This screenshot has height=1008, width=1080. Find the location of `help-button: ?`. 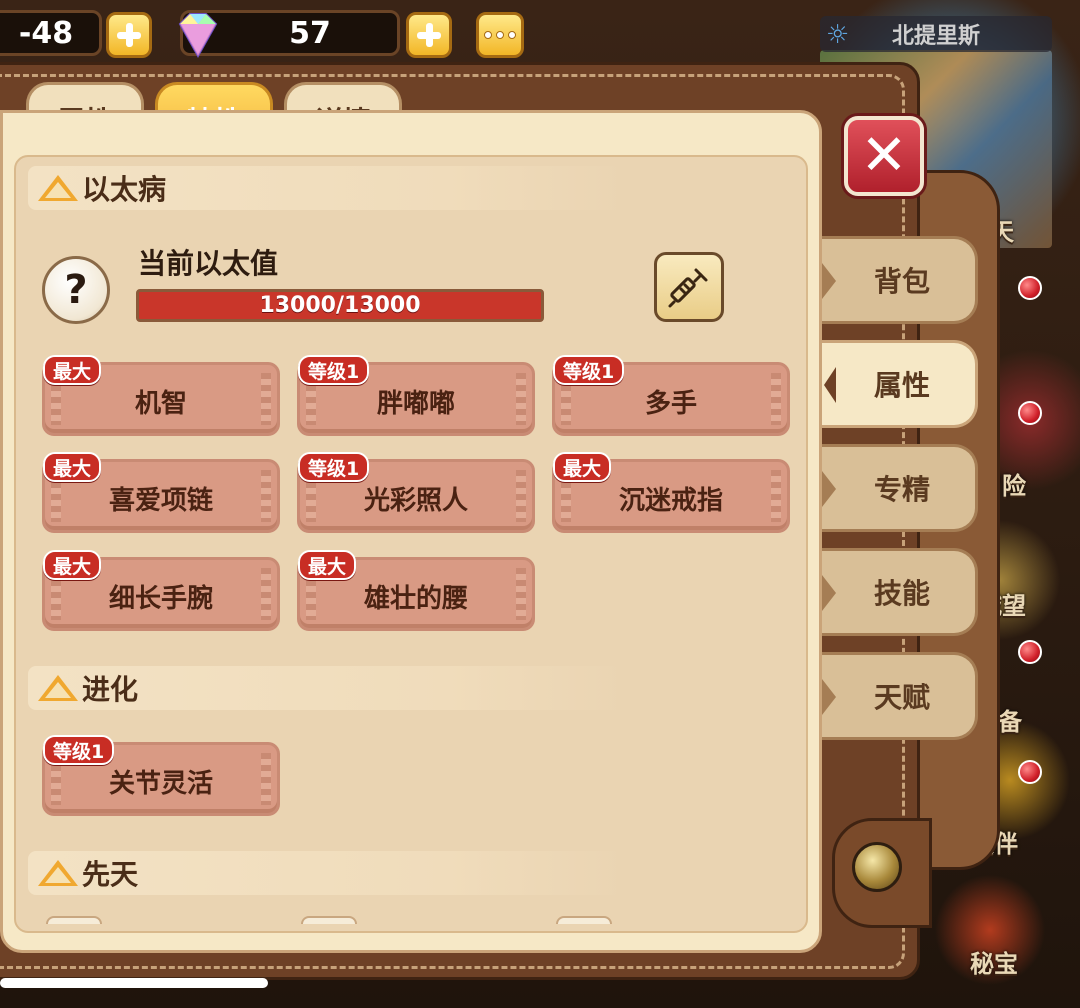

help-button: ? is located at coordinates (76, 290).